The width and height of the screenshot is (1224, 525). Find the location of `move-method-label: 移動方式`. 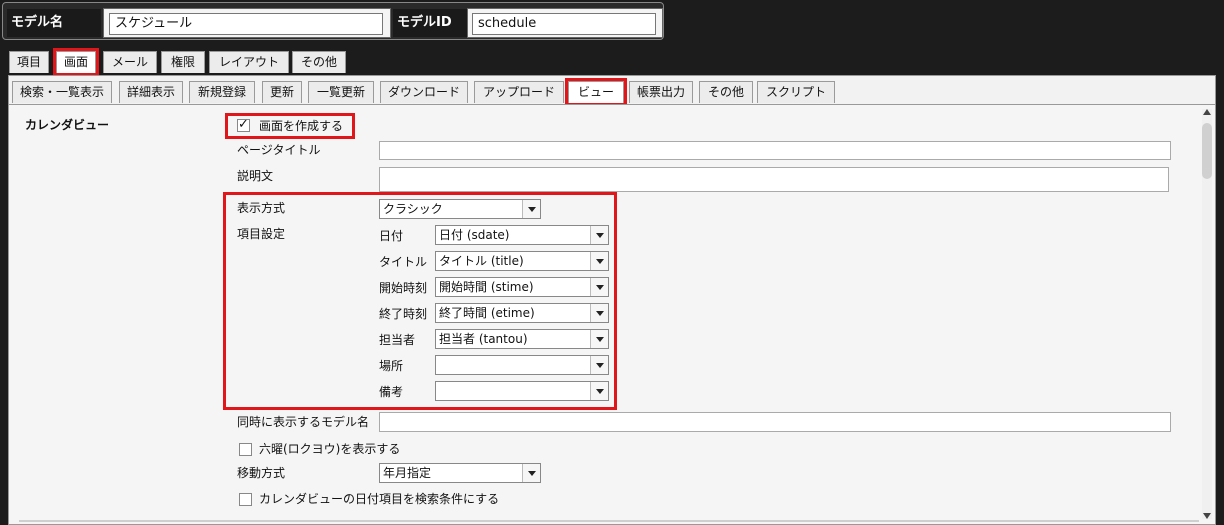

move-method-label: 移動方式 is located at coordinates (261, 473).